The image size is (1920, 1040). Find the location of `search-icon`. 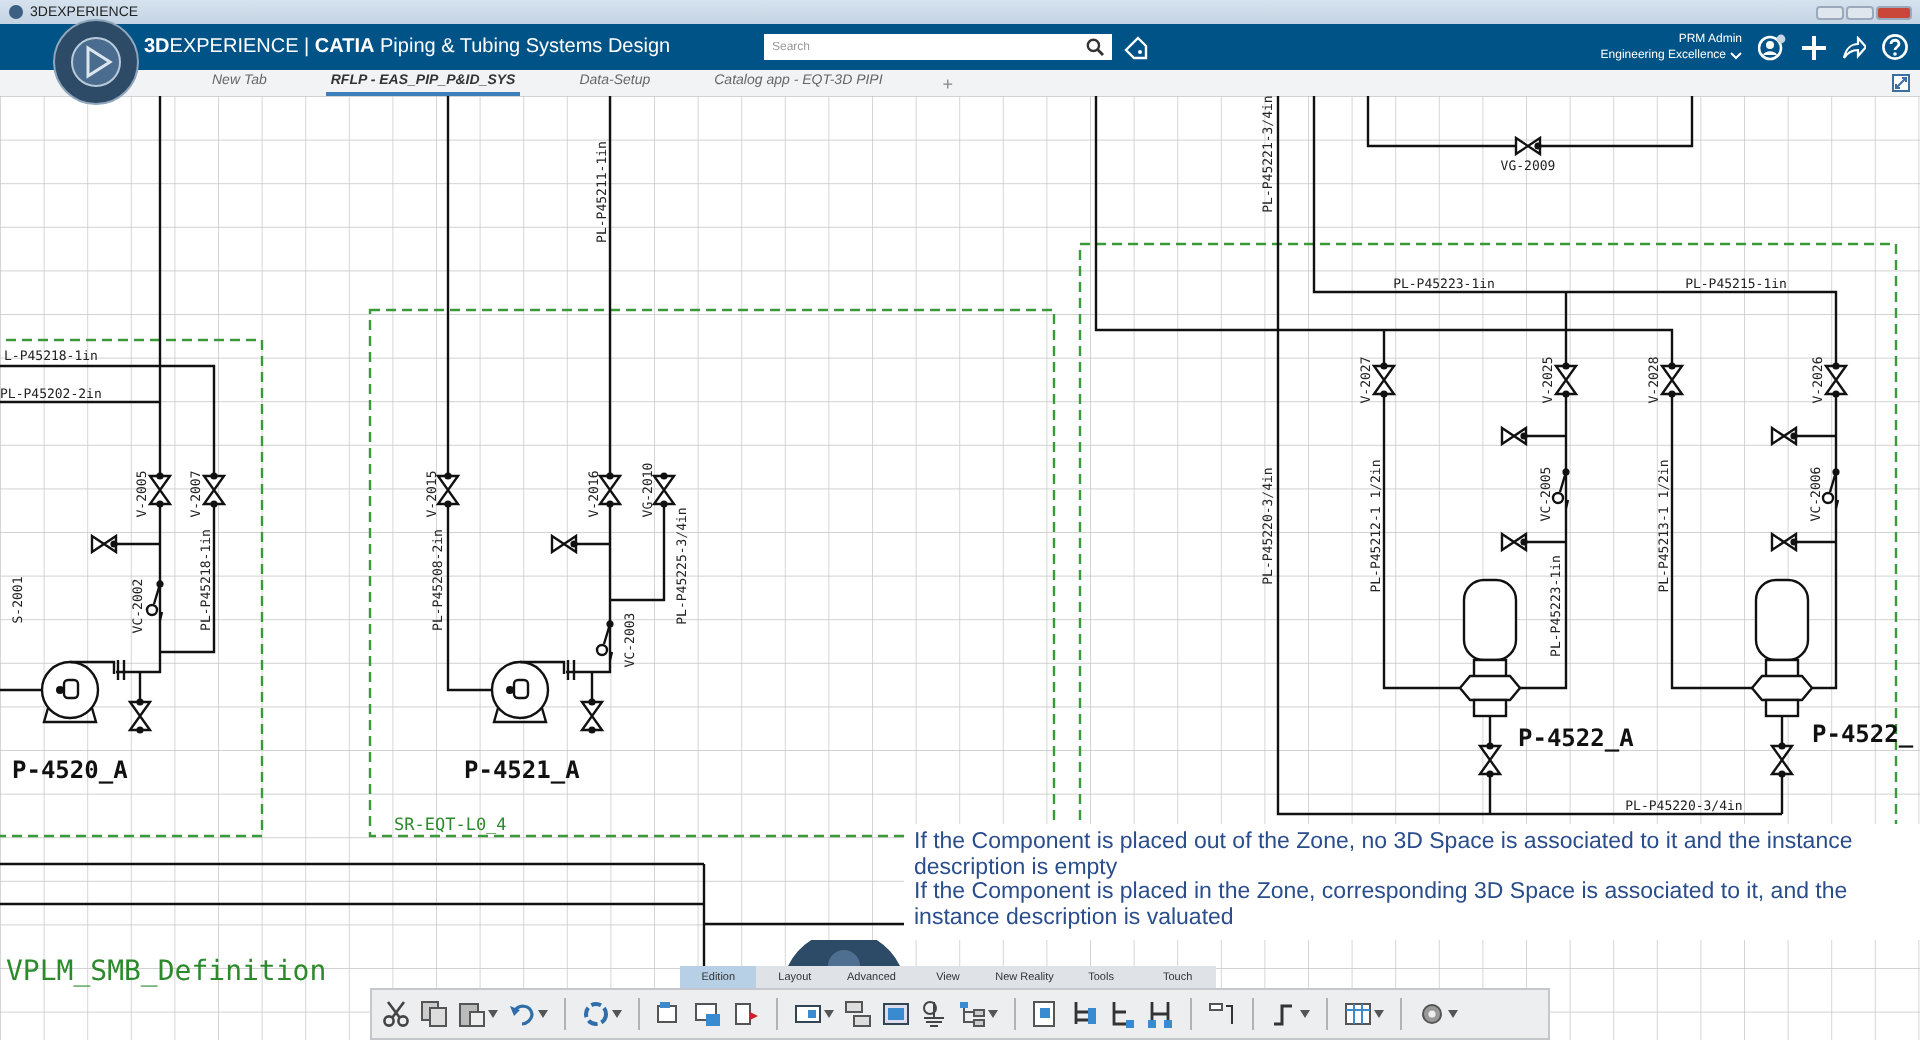

search-icon is located at coordinates (1095, 47).